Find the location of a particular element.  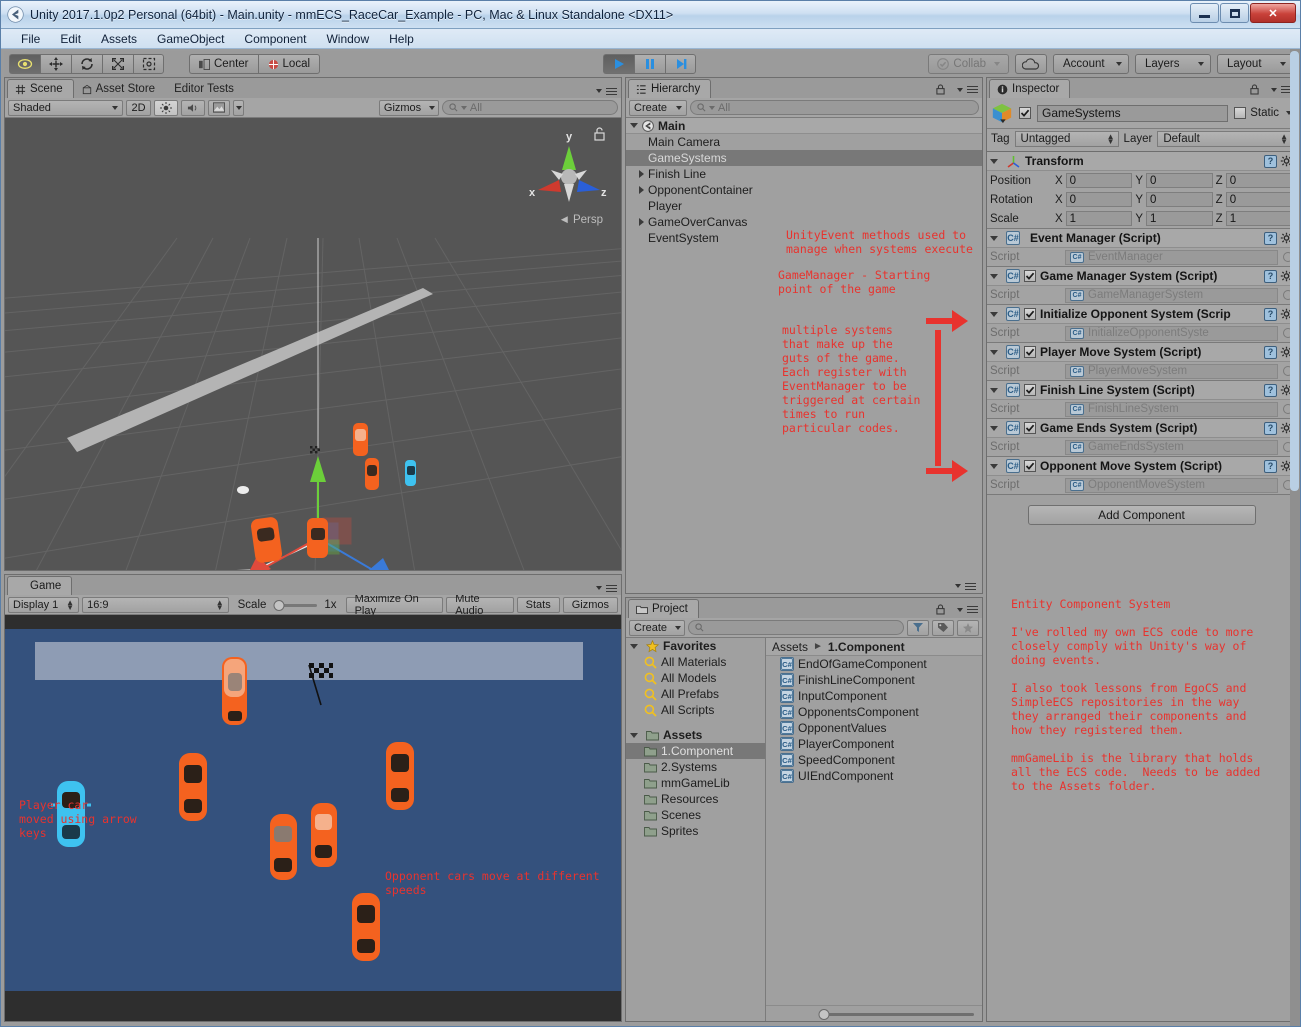

scene-gizmos-dropdown: Gizmos is located at coordinates (408, 107).